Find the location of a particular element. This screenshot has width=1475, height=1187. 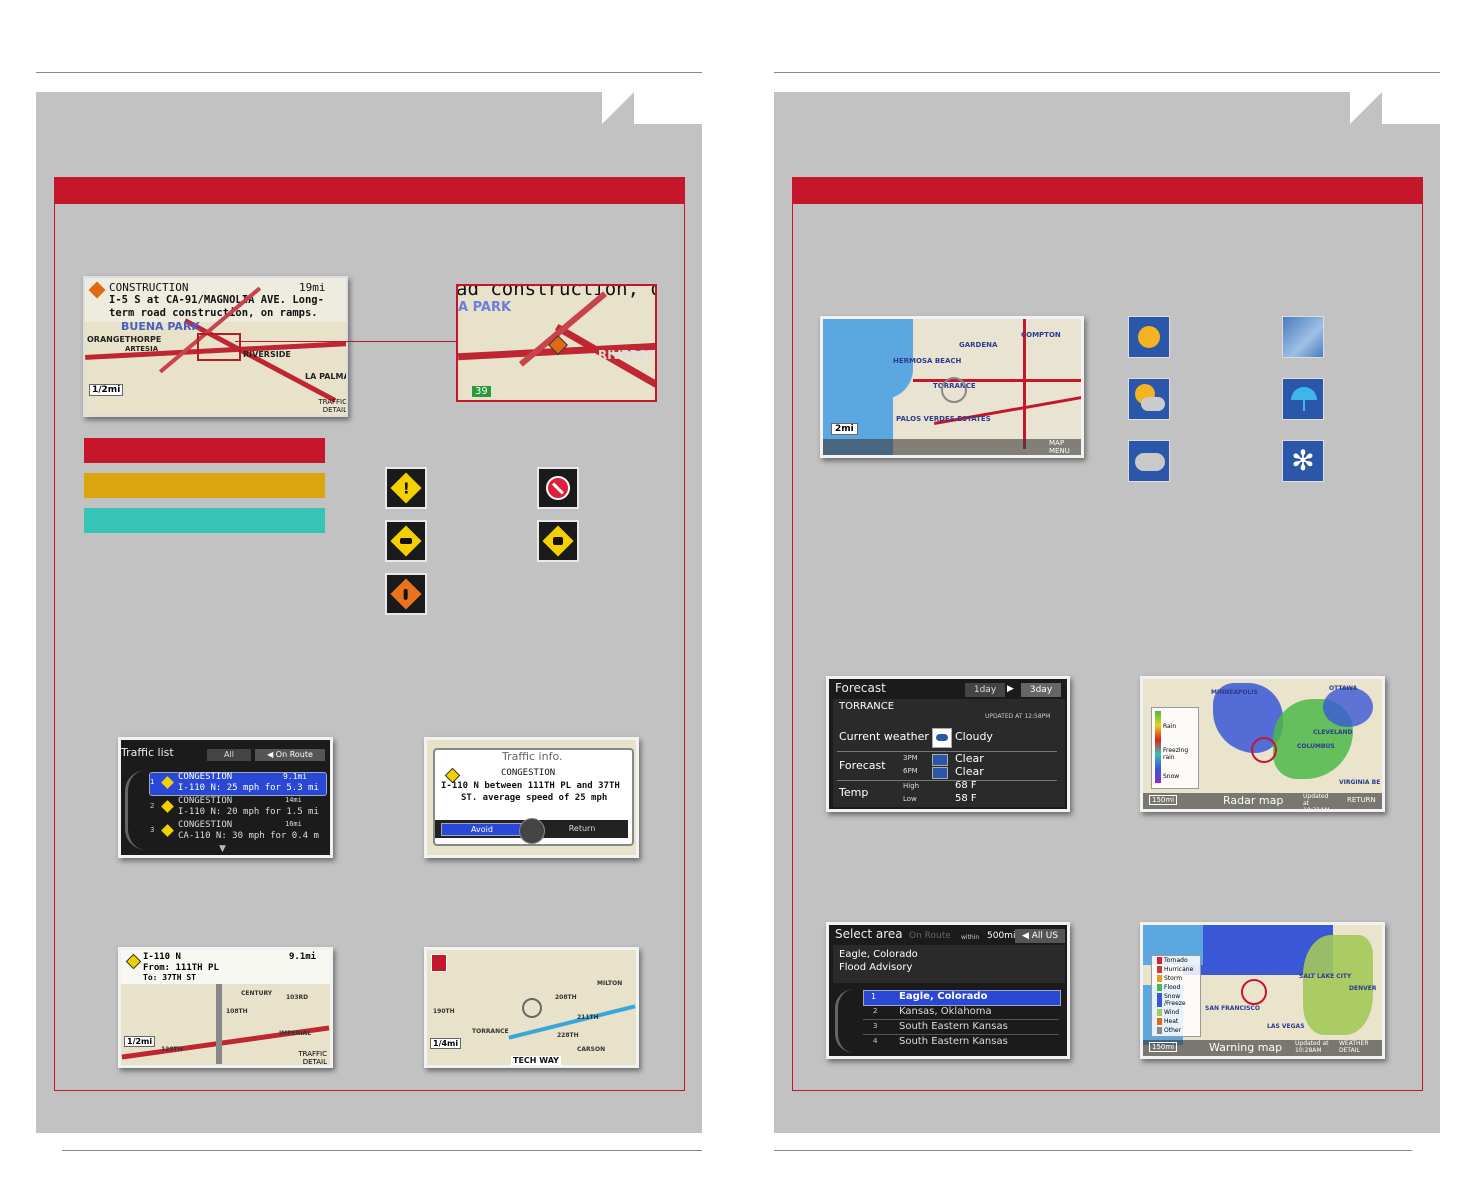

top-rule-right is located at coordinates (1107, 72).